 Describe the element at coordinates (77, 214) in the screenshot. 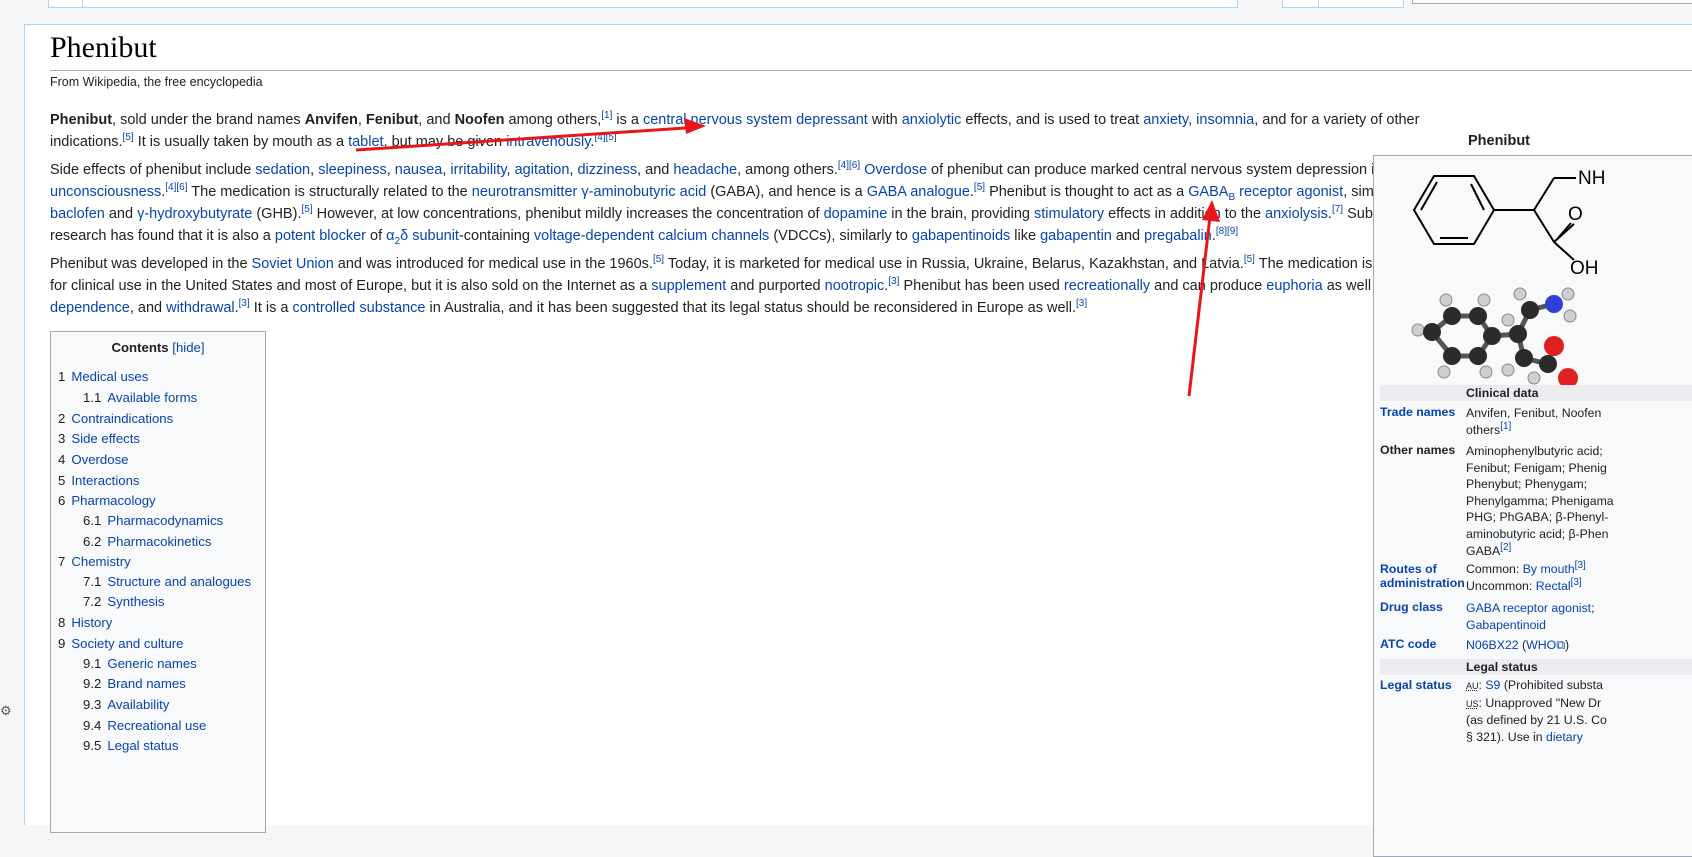

I see `wiki-link: baclofen` at that location.